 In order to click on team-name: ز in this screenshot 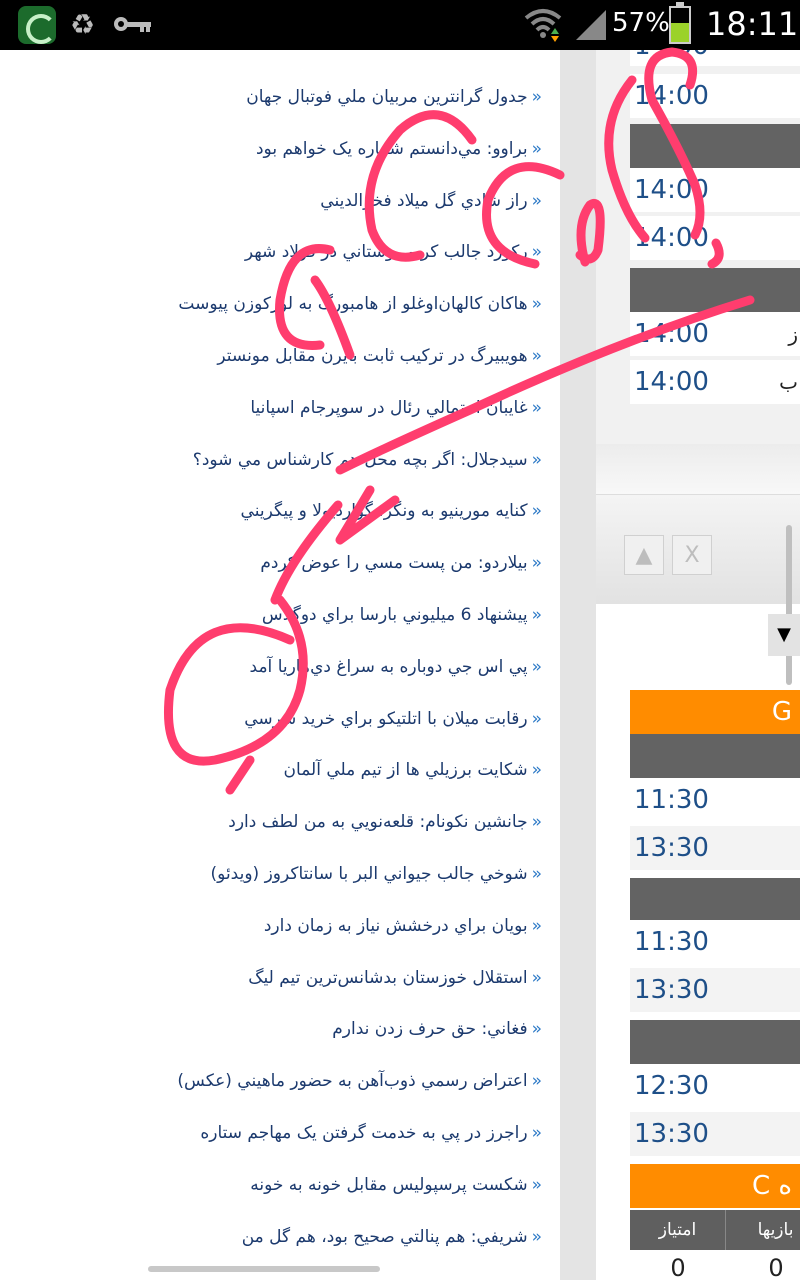, I will do `click(793, 334)`.